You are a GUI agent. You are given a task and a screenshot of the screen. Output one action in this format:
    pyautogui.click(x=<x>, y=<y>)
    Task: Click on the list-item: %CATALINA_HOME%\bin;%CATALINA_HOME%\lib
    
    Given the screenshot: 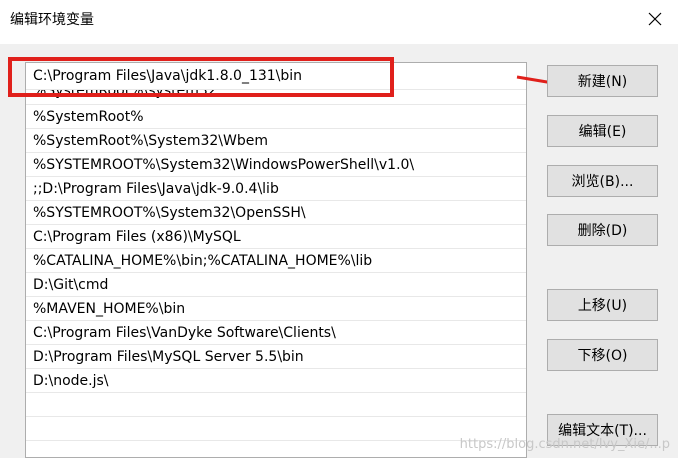 What is the action you would take?
    pyautogui.click(x=276, y=261)
    